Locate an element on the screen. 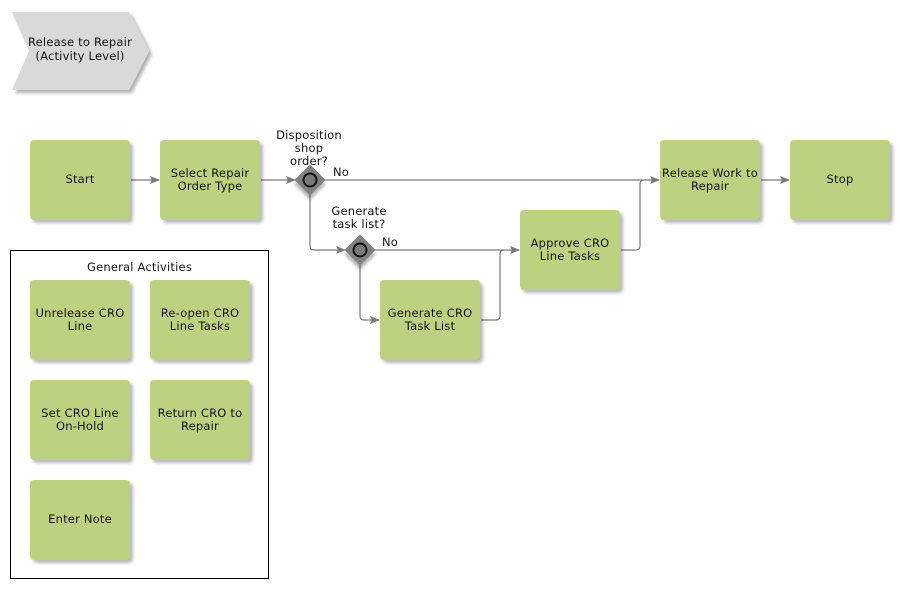  task-stop: Stop is located at coordinates (840, 180).